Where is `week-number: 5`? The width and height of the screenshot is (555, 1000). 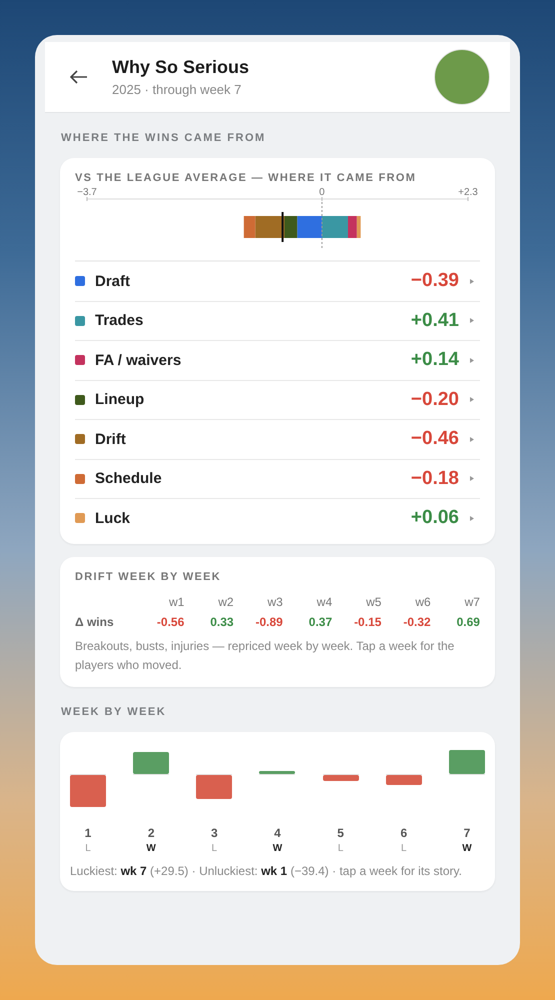 week-number: 5 is located at coordinates (340, 833).